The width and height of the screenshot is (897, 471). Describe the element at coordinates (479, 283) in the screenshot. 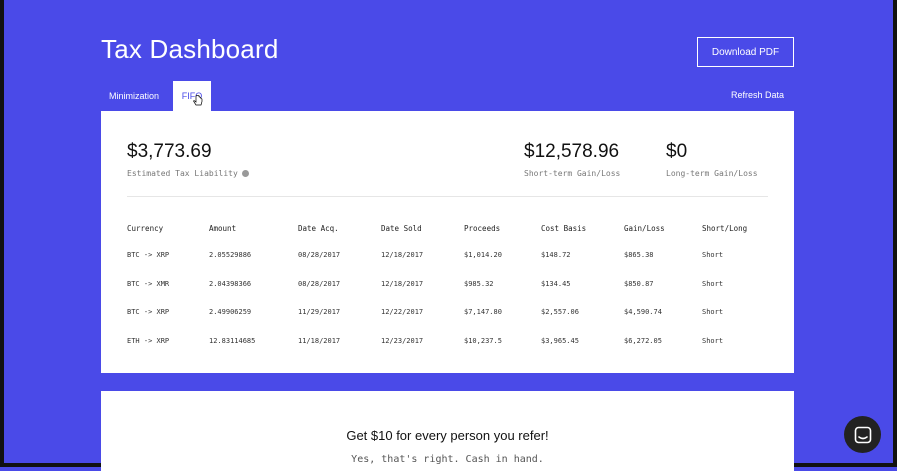

I see `table-cell: $985.32` at that location.